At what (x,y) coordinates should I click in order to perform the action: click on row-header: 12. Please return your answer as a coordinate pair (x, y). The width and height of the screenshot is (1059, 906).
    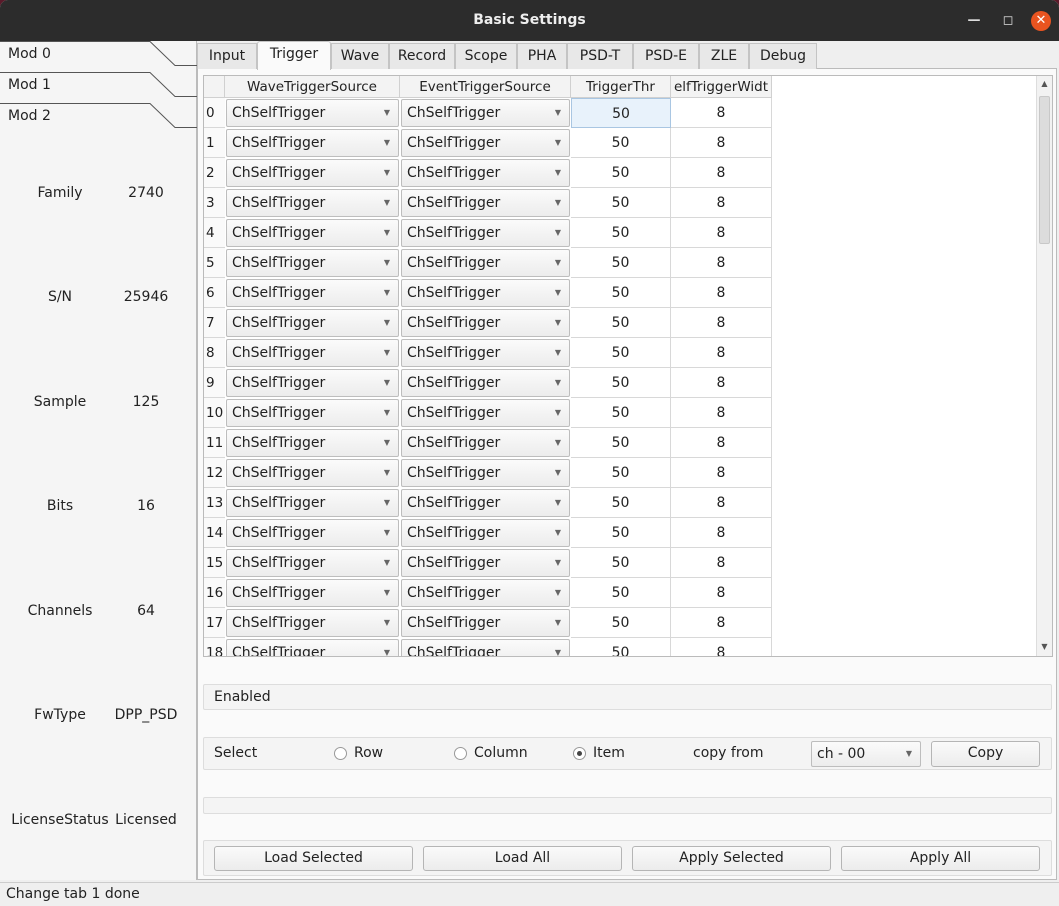
    Looking at the image, I should click on (214, 473).